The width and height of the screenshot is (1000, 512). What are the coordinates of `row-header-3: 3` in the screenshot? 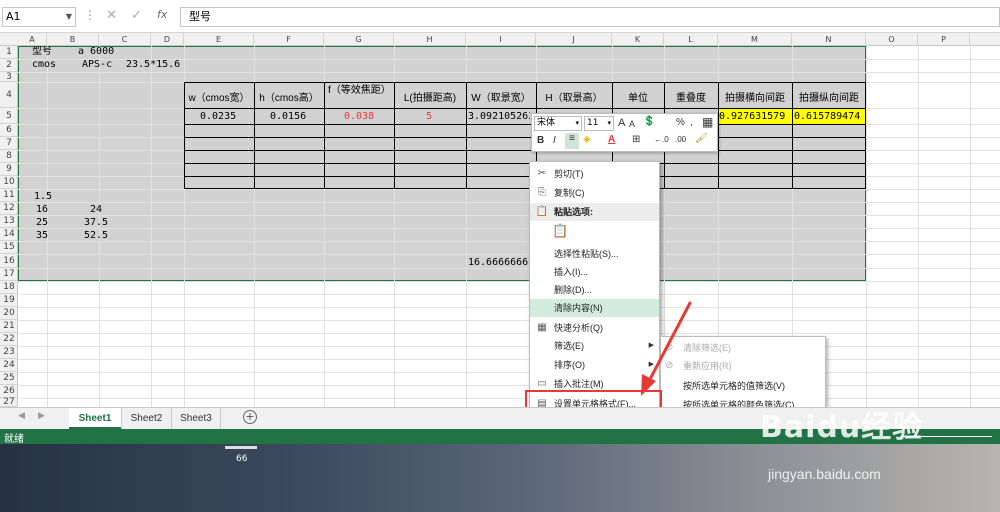 It's located at (9, 77).